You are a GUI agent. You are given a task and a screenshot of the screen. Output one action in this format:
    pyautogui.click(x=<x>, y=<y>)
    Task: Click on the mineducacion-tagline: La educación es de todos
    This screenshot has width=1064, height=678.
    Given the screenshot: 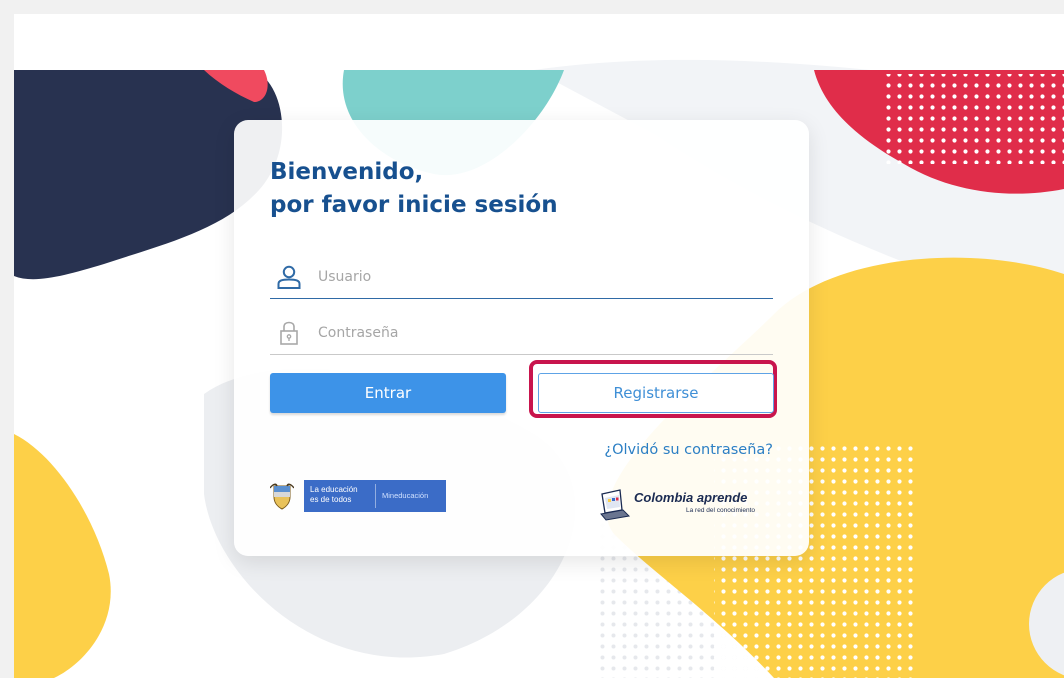 What is the action you would take?
    pyautogui.click(x=334, y=495)
    